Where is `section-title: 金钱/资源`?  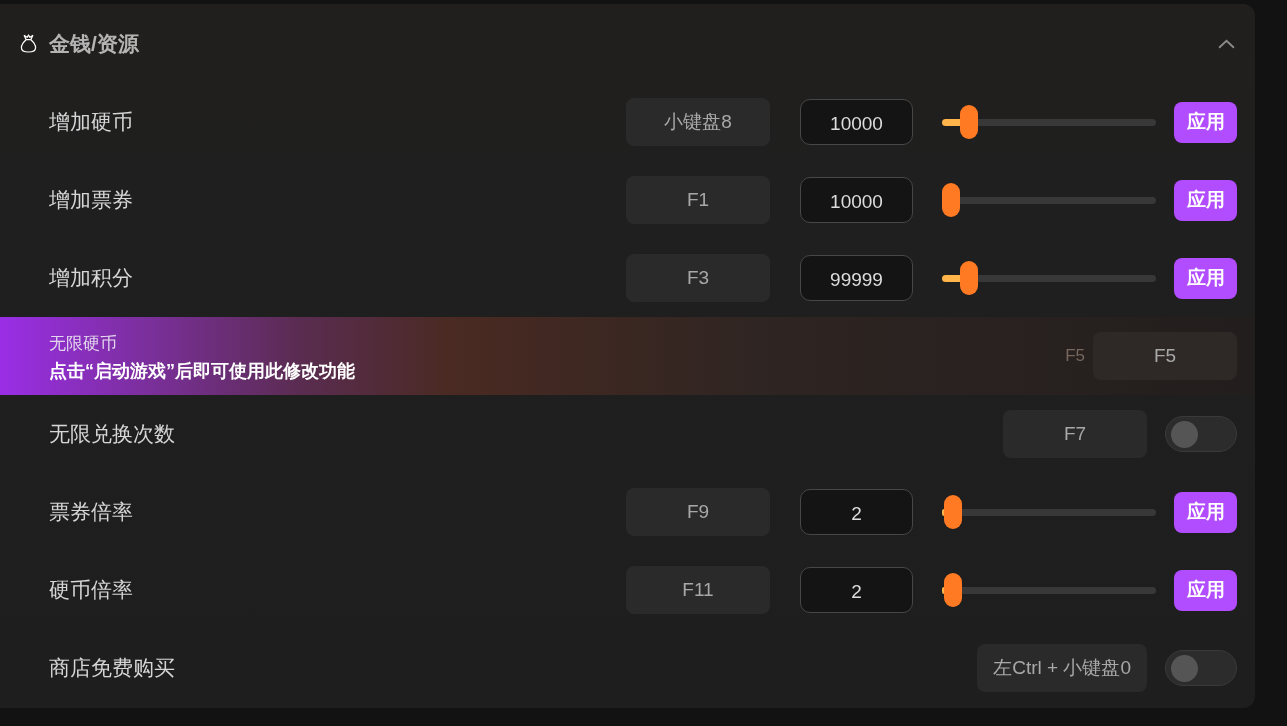
section-title: 金钱/资源 is located at coordinates (94, 43).